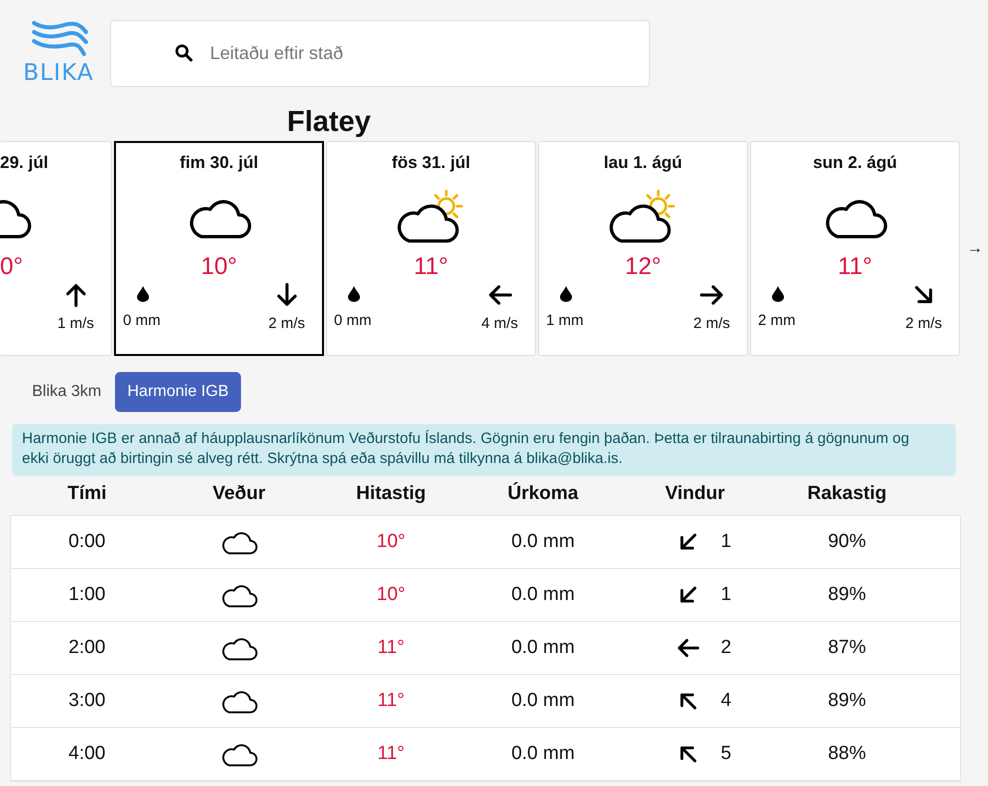 This screenshot has width=988, height=786. What do you see at coordinates (855, 248) in the screenshot?
I see `day-card: sun 2. ágú 11° 2 mm 2 m/s` at bounding box center [855, 248].